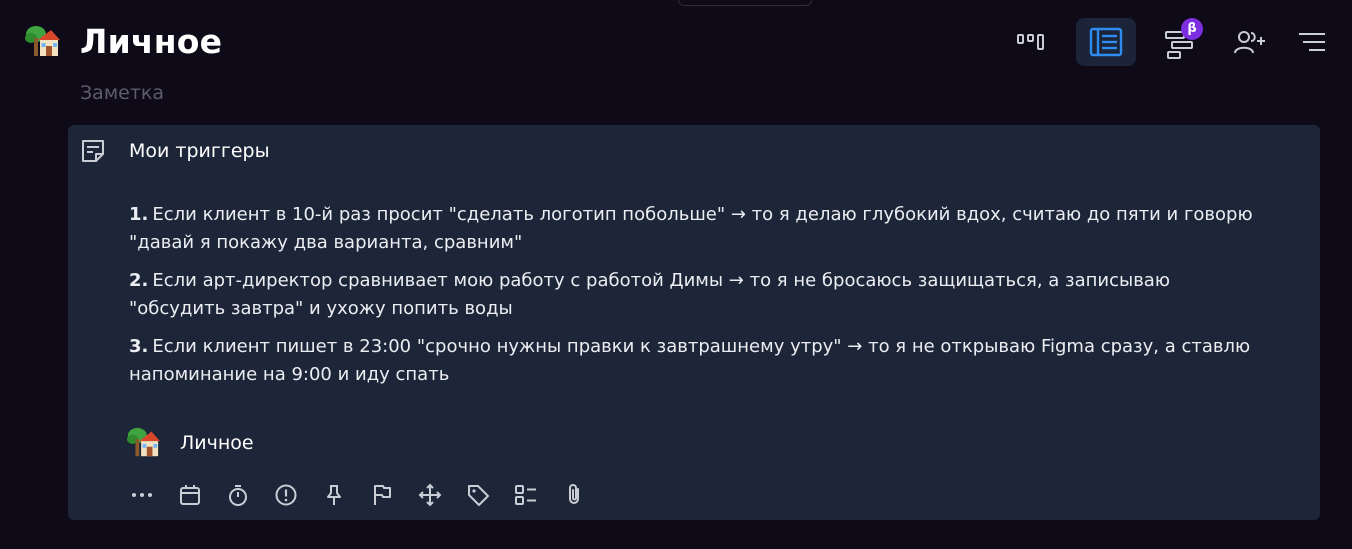  Describe the element at coordinates (217, 443) in the screenshot. I see `project-label: Личное` at that location.